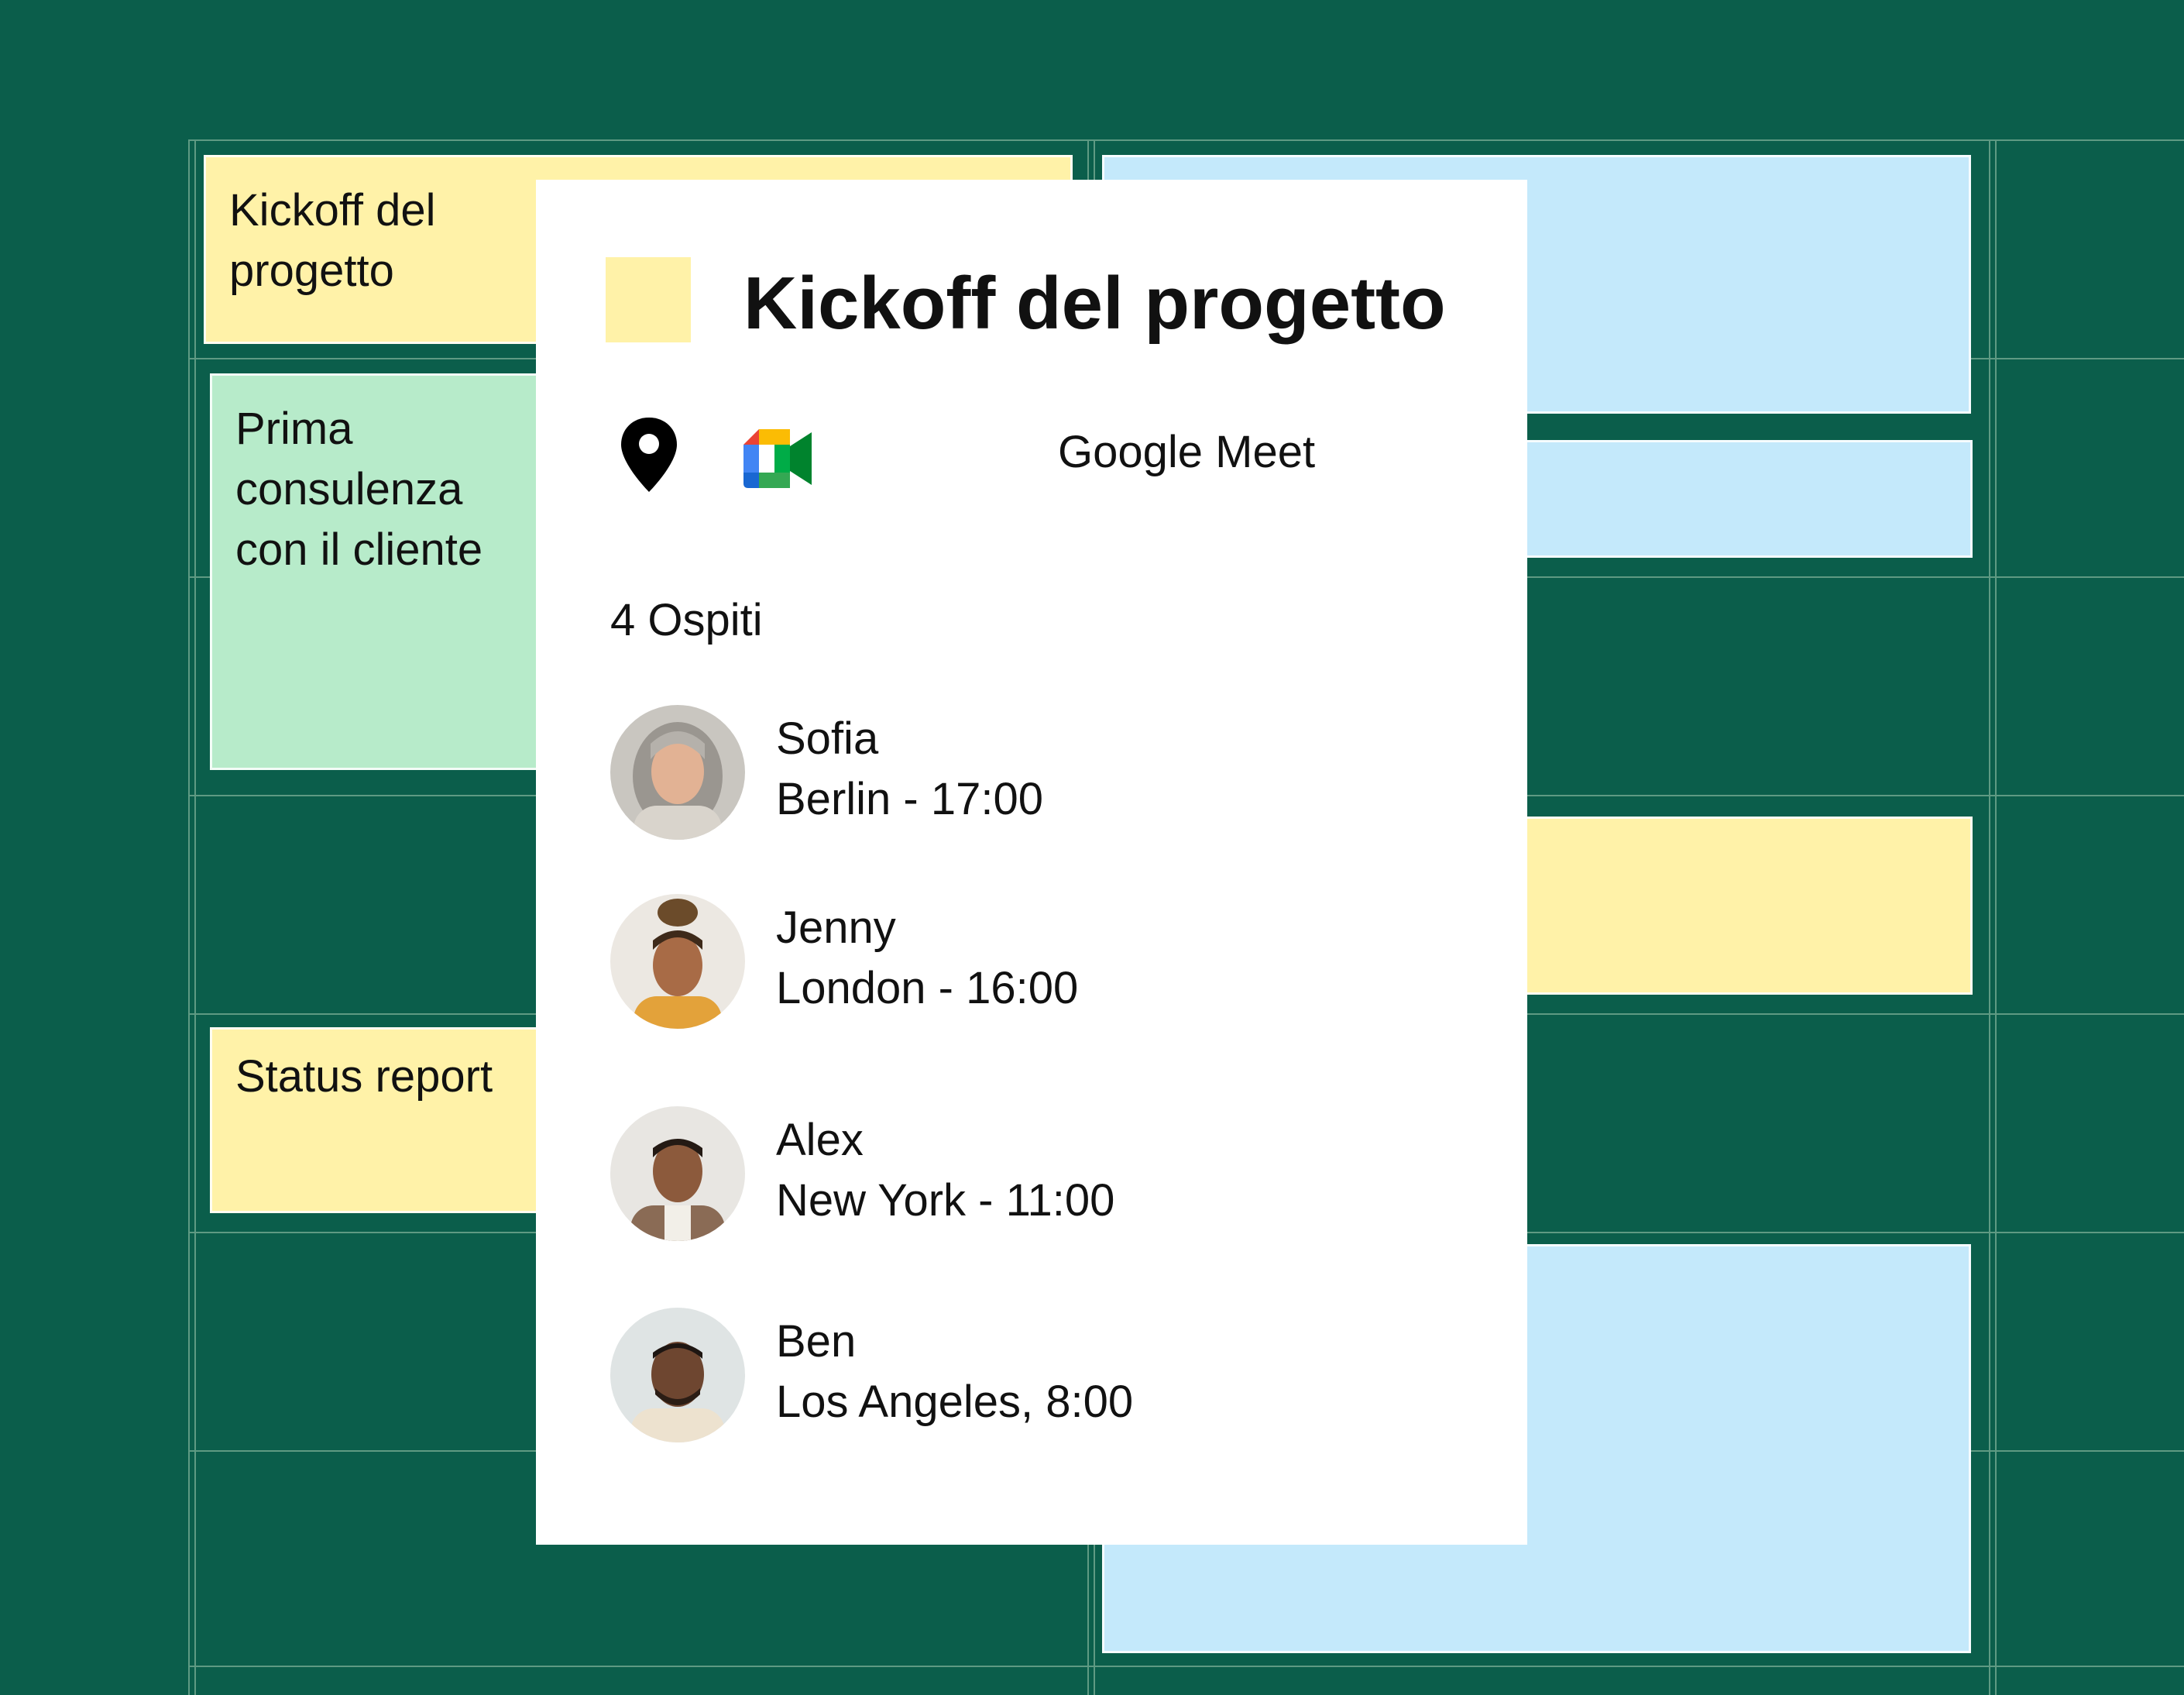 This screenshot has height=1695, width=2184. I want to click on guest-location-time: Berlin - 17:00, so click(910, 799).